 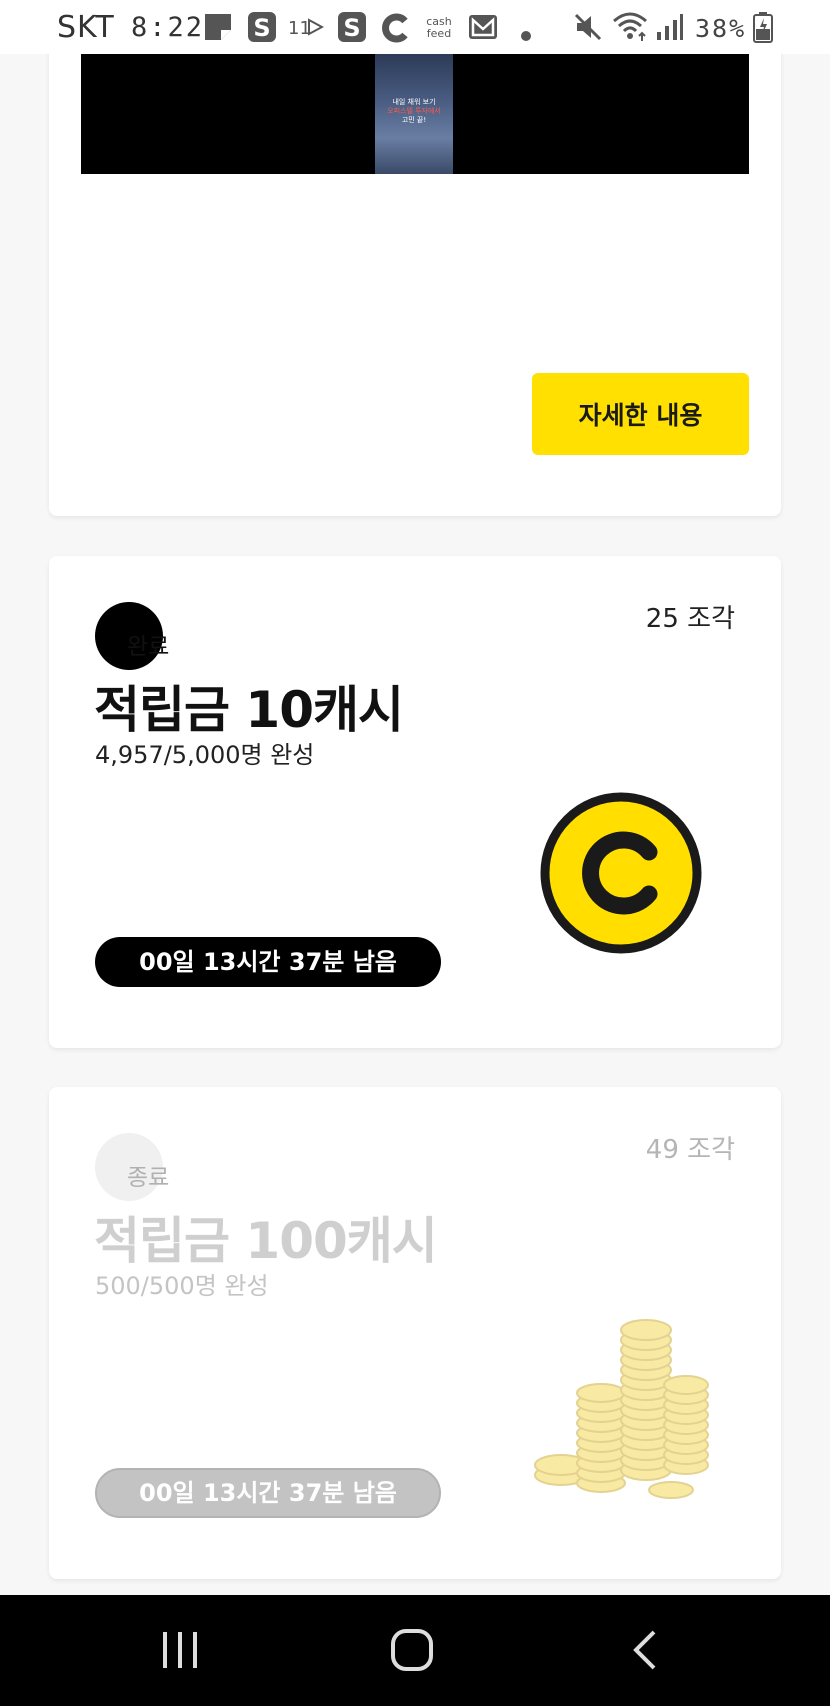 What do you see at coordinates (645, 1652) in the screenshot?
I see `back-icon` at bounding box center [645, 1652].